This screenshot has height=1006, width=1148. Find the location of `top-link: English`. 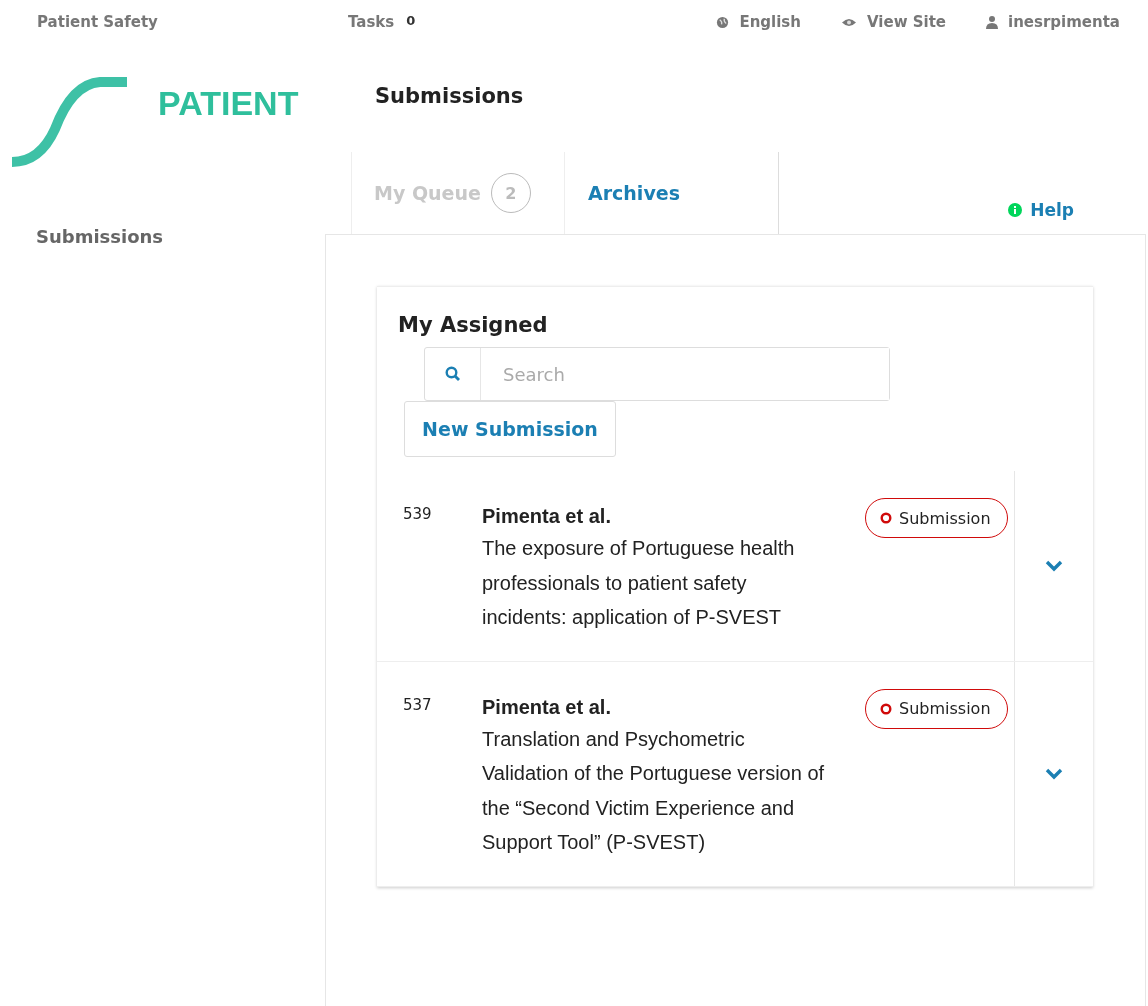

top-link: English is located at coordinates (770, 22).